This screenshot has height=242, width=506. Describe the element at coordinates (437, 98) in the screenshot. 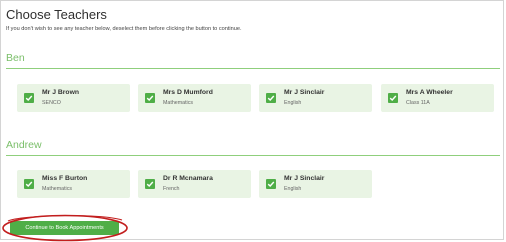

I see `teacher-card: Mrs A Wheeler Class 11A` at that location.